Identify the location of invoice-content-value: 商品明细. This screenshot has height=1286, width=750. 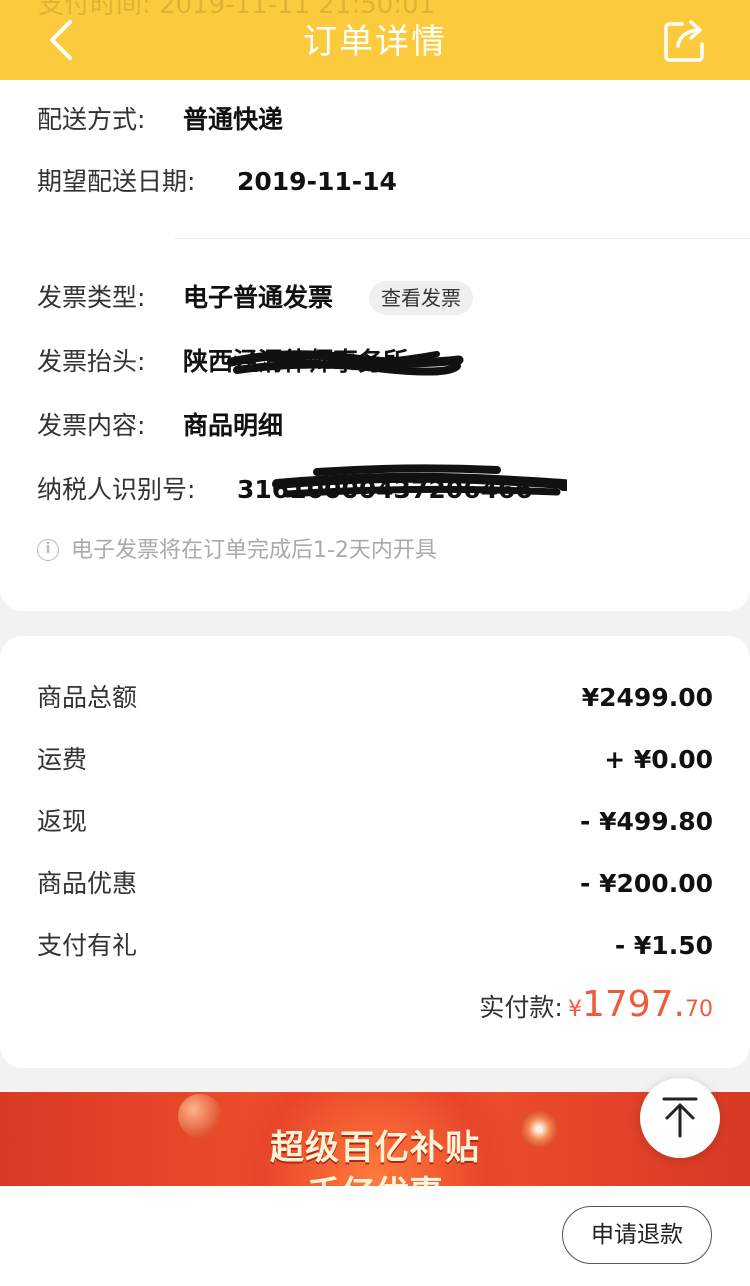
(233, 425).